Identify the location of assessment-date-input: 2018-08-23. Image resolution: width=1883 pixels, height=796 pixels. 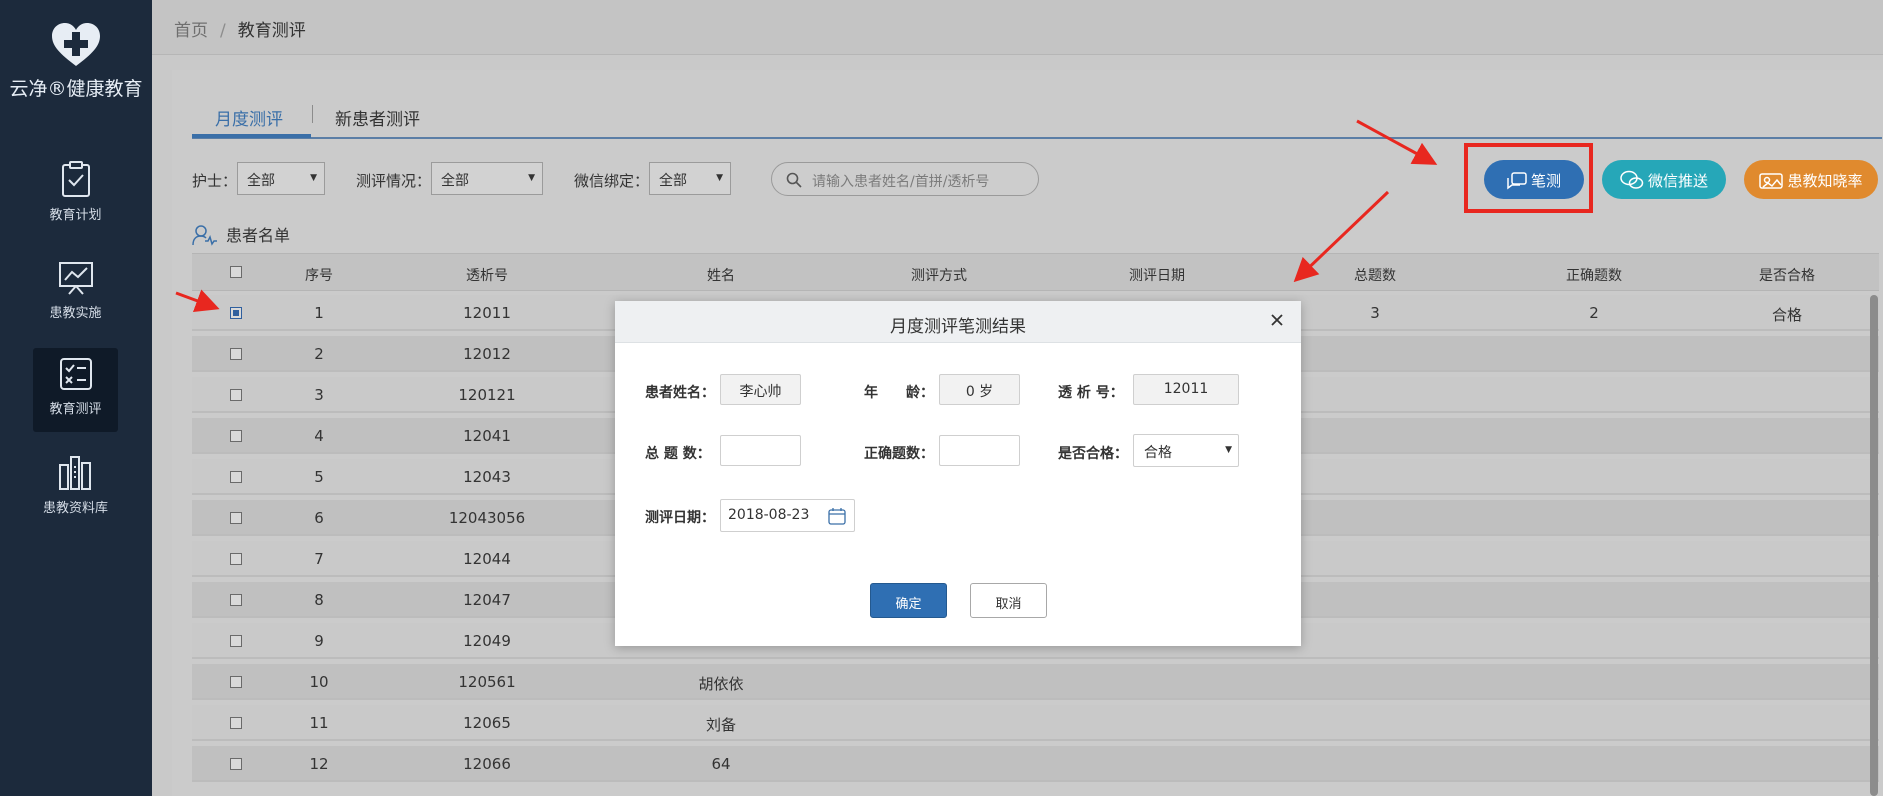
(787, 515).